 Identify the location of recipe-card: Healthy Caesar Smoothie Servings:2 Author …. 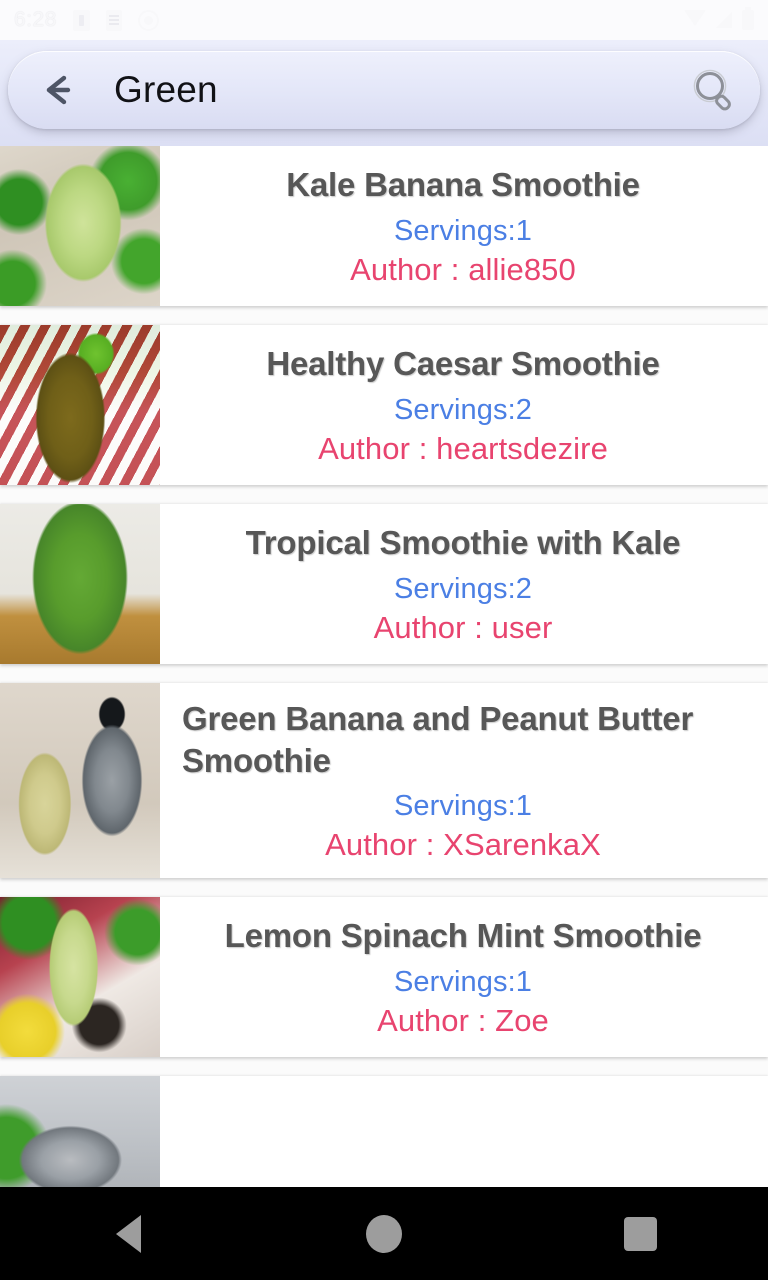
(384, 405).